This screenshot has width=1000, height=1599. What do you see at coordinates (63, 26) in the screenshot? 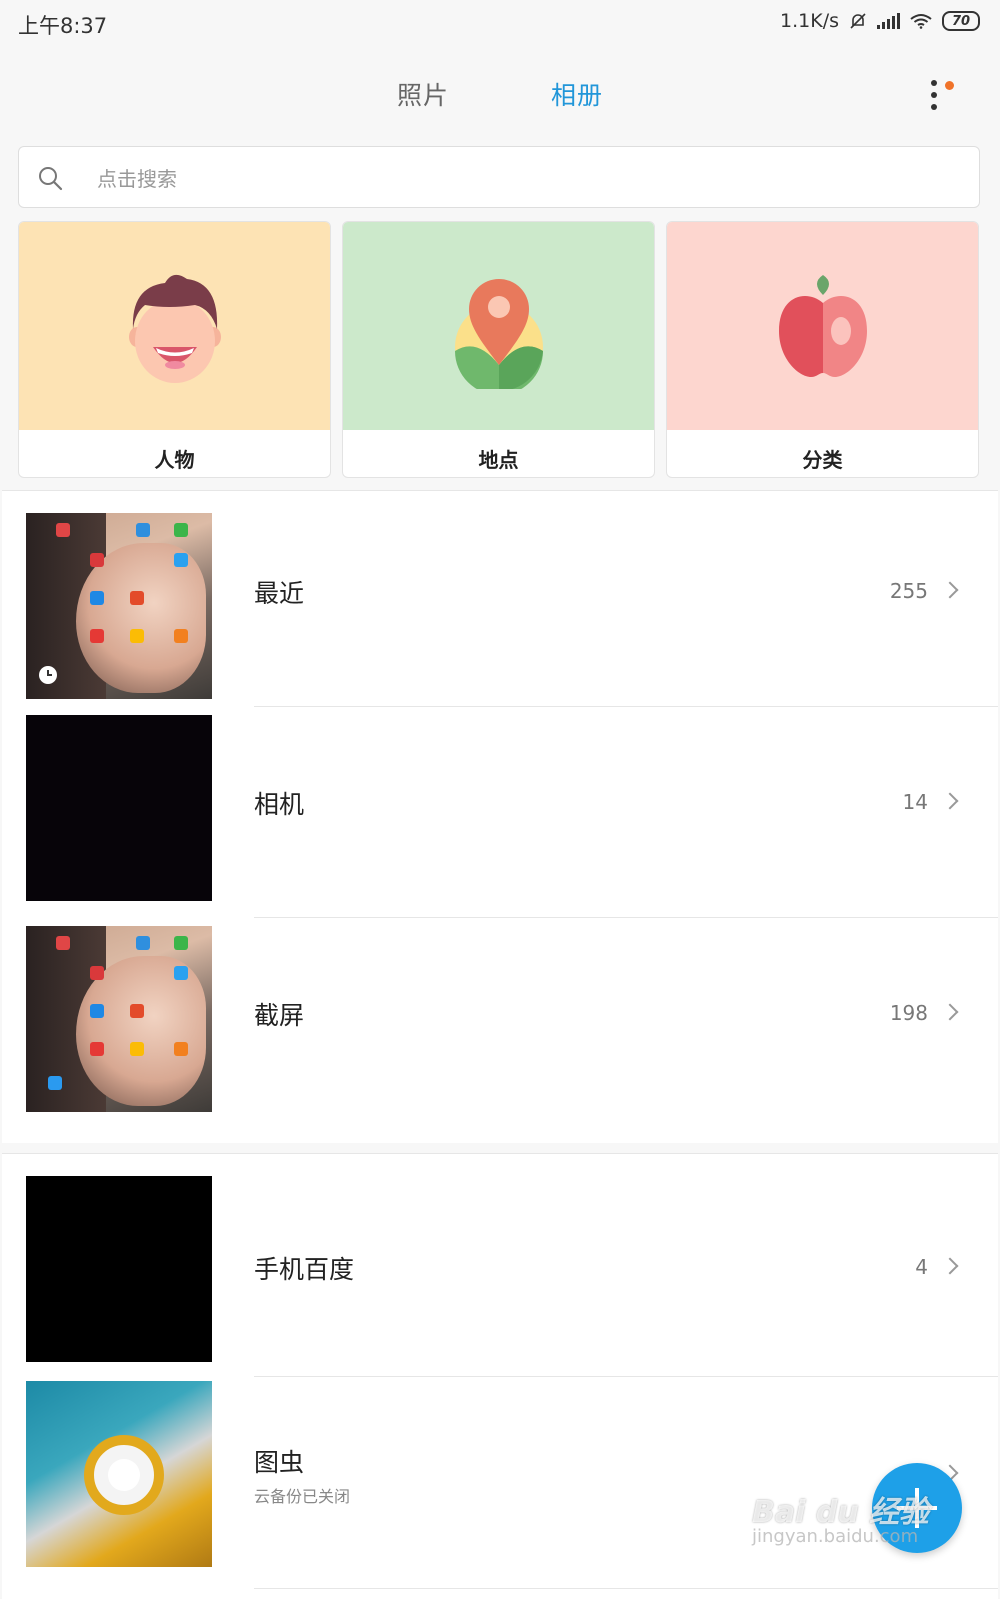
I see `status-time: 上午8:37` at bounding box center [63, 26].